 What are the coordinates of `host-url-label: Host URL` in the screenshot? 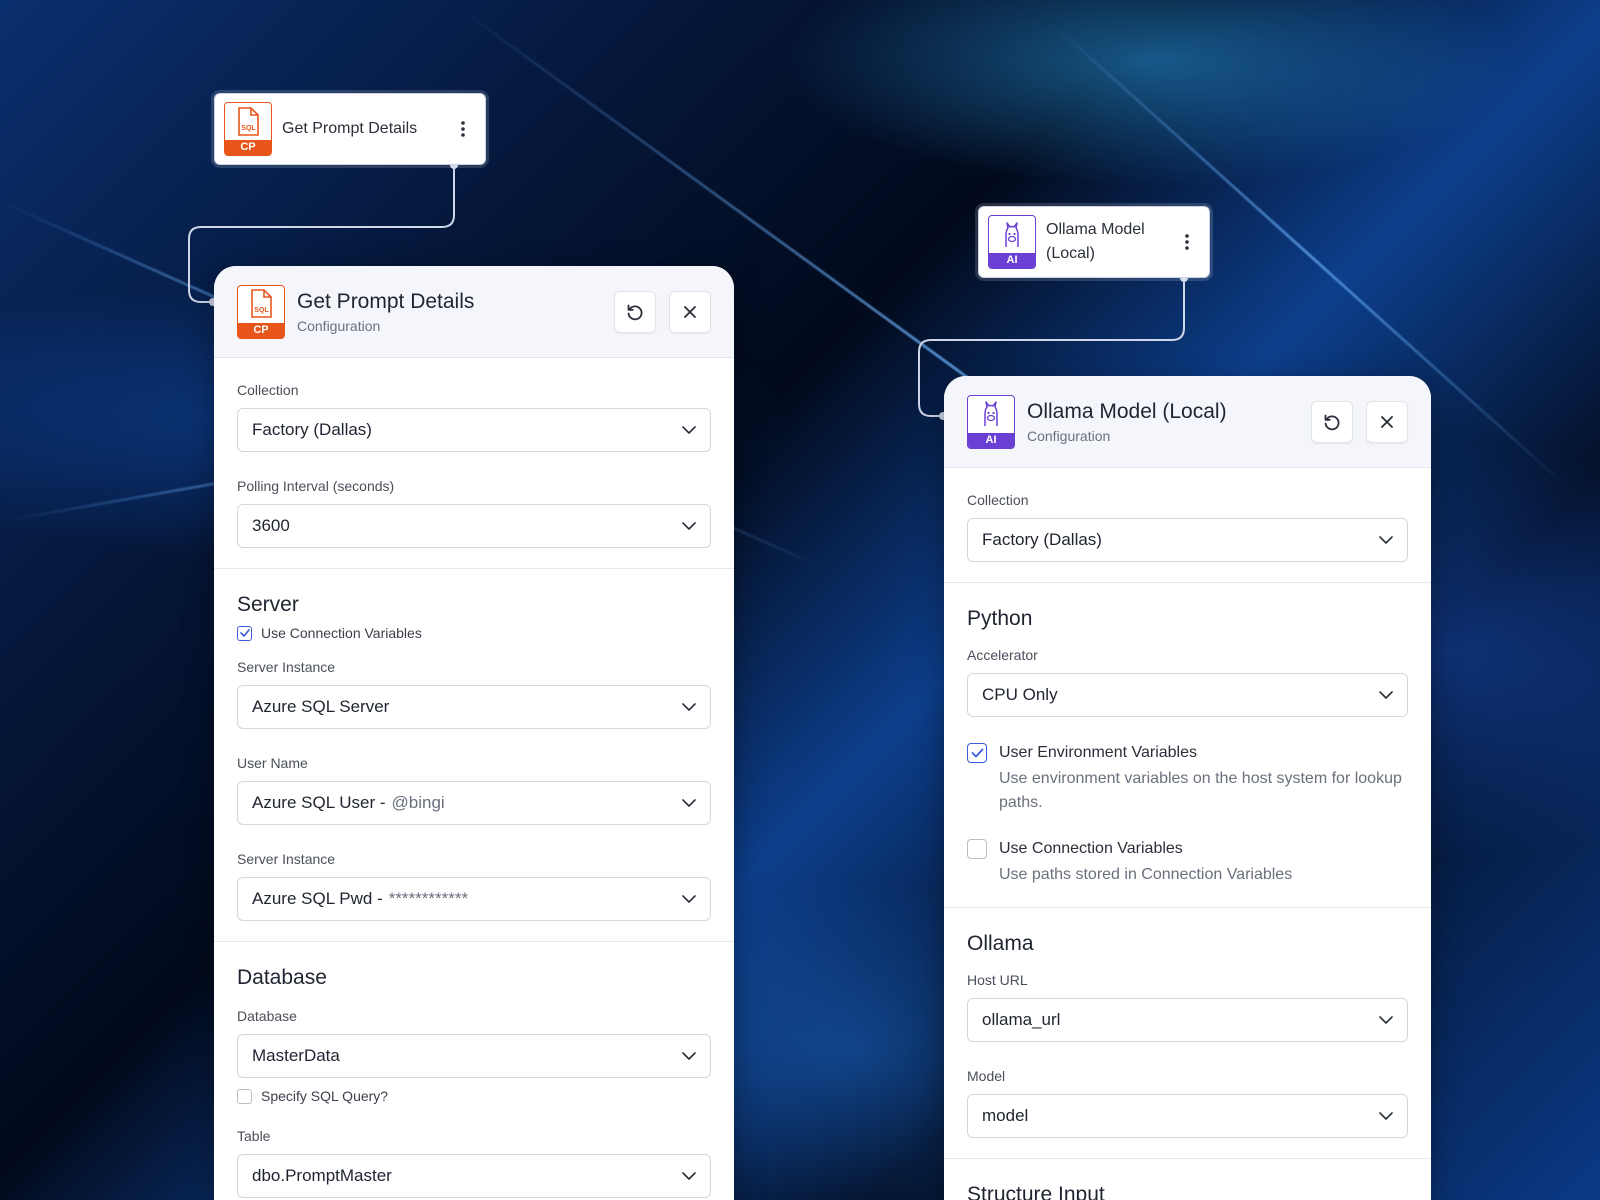 It's located at (997, 980).